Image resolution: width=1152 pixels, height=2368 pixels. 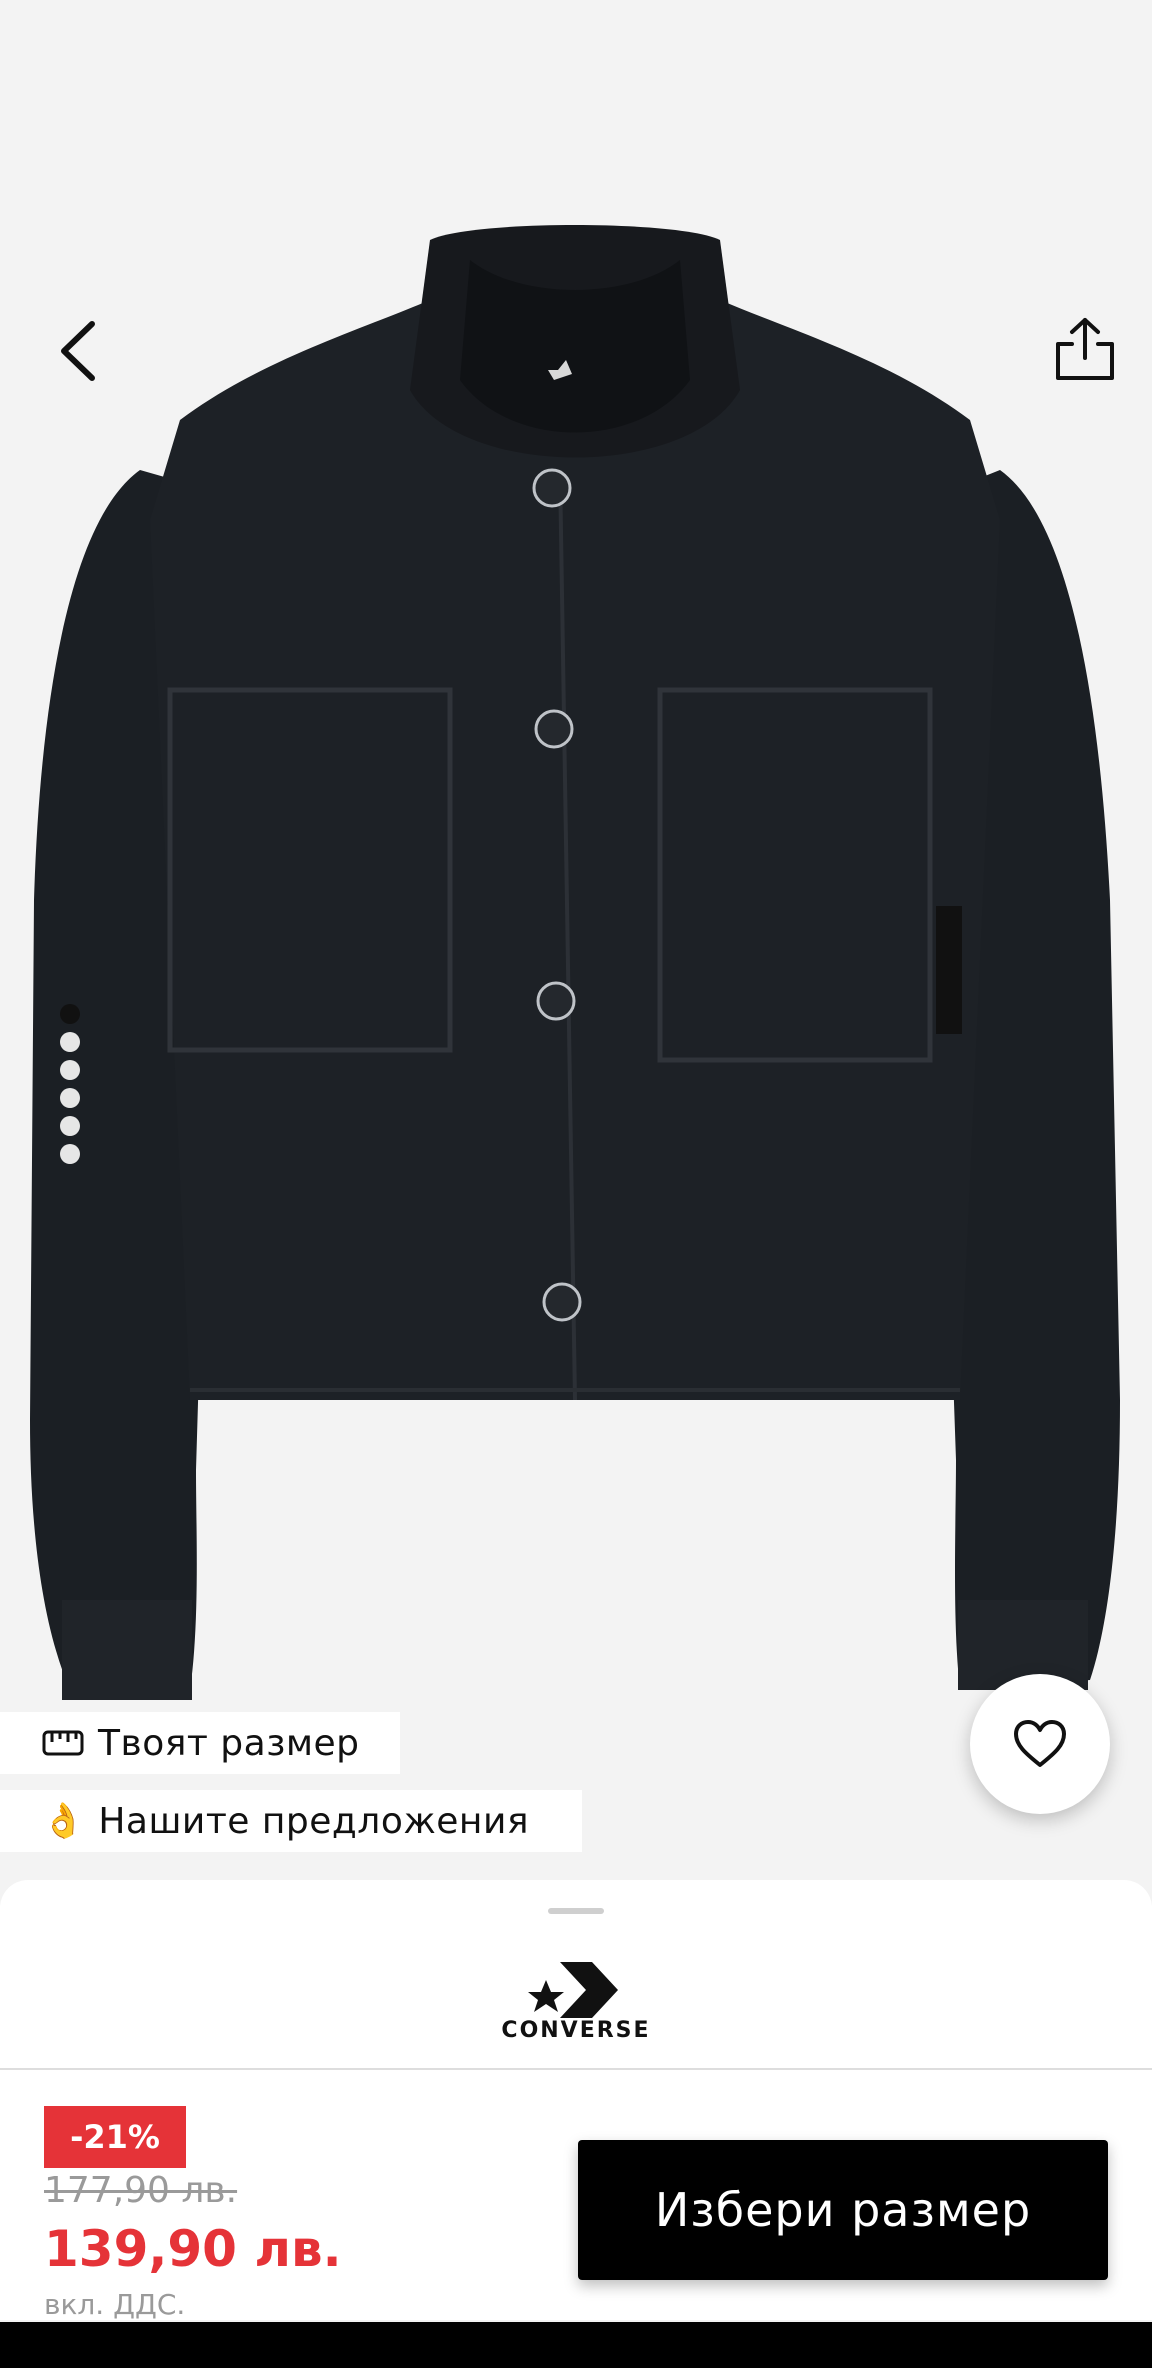 What do you see at coordinates (314, 1821) in the screenshot?
I see `our-offers-label: Нашите предложения` at bounding box center [314, 1821].